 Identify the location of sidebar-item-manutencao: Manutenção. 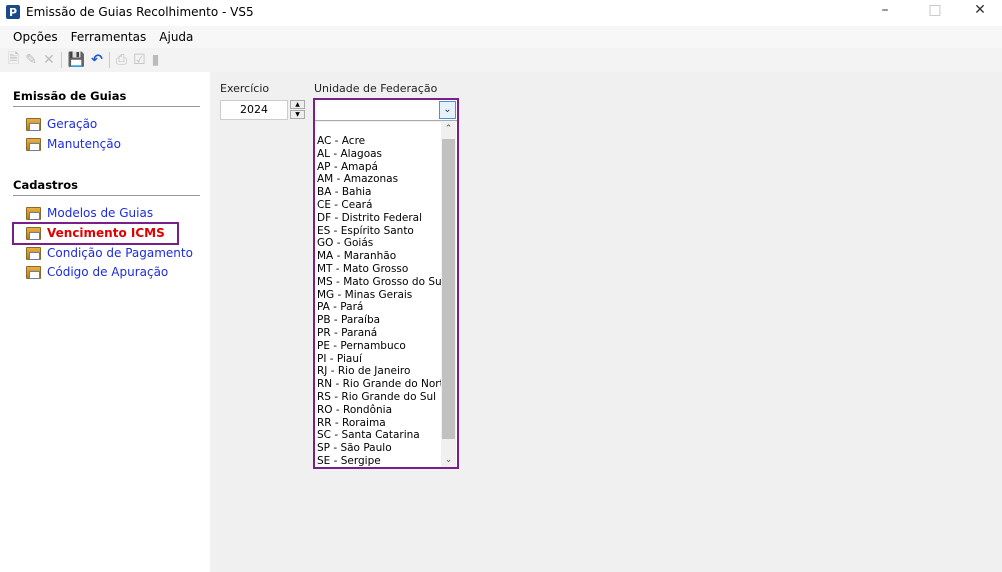
(73, 144).